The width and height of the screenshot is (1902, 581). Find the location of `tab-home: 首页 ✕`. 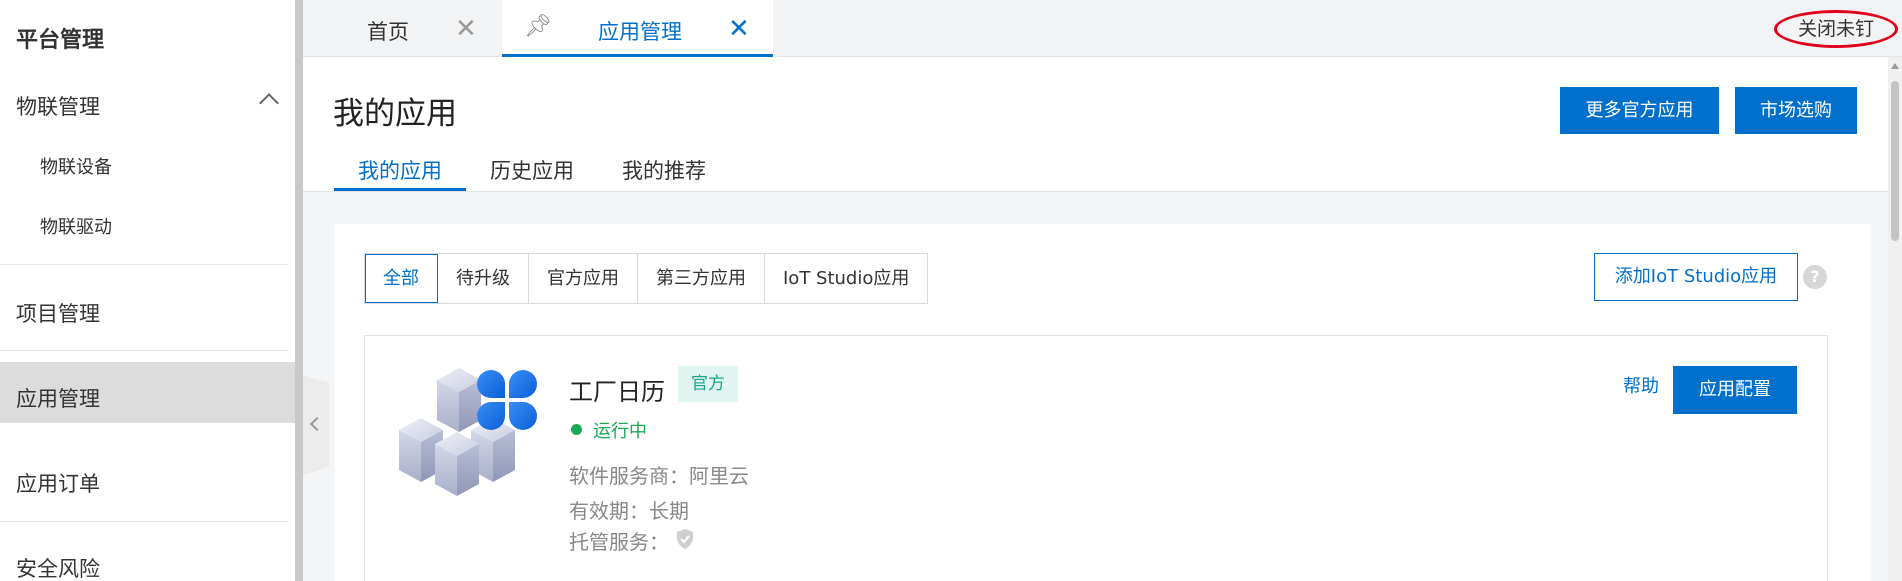

tab-home: 首页 ✕ is located at coordinates (402, 28).